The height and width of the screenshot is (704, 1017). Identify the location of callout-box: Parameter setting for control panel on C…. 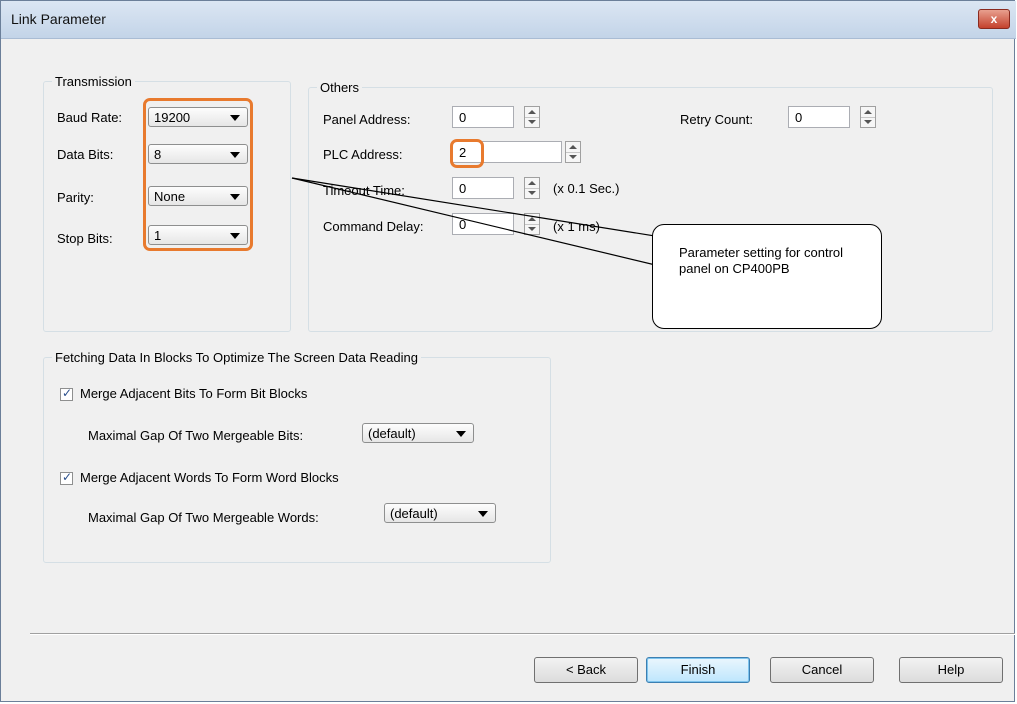
(767, 276).